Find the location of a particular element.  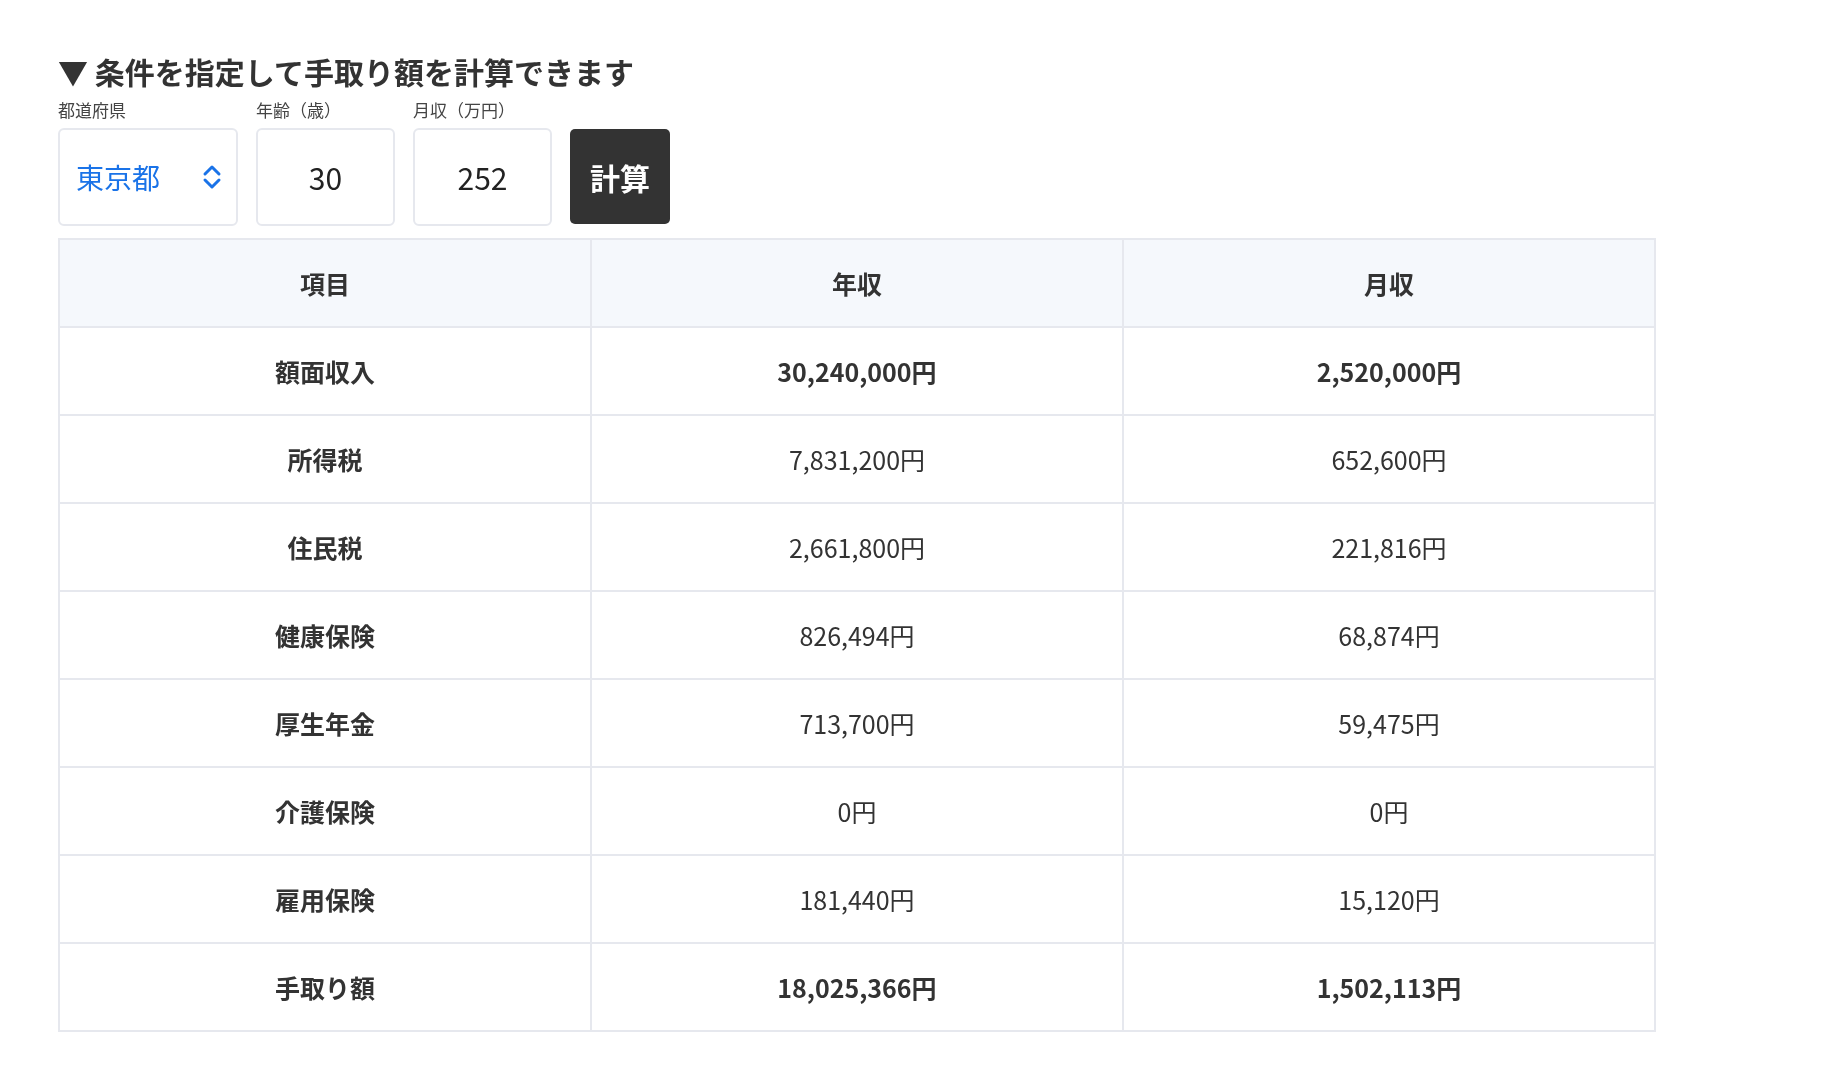

section-heading: ▼ 条件を指定して手取り額を計算できます is located at coordinates (346, 71).